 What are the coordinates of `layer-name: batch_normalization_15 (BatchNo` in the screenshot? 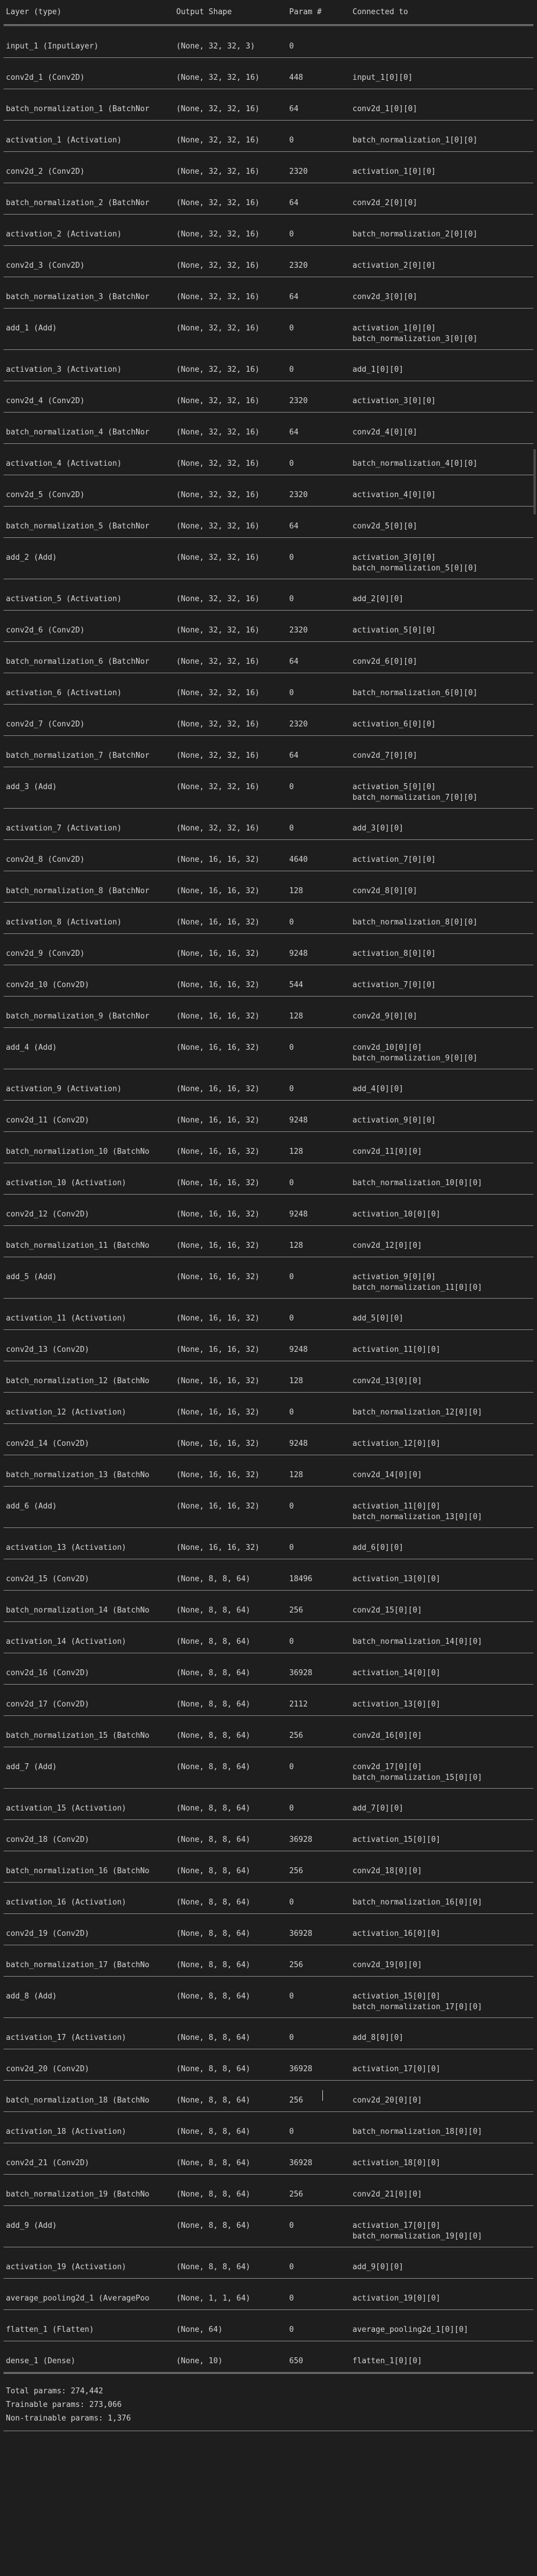 It's located at (78, 1735).